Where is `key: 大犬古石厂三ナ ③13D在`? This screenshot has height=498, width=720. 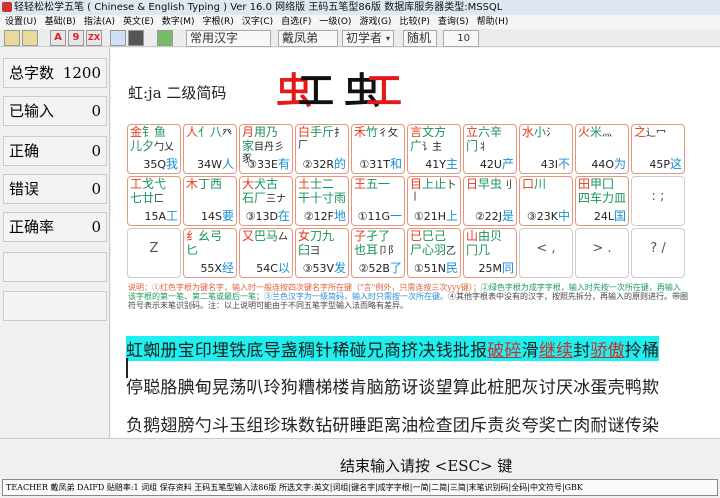 key: 大犬古石厂三ナ ③13D在 is located at coordinates (266, 201).